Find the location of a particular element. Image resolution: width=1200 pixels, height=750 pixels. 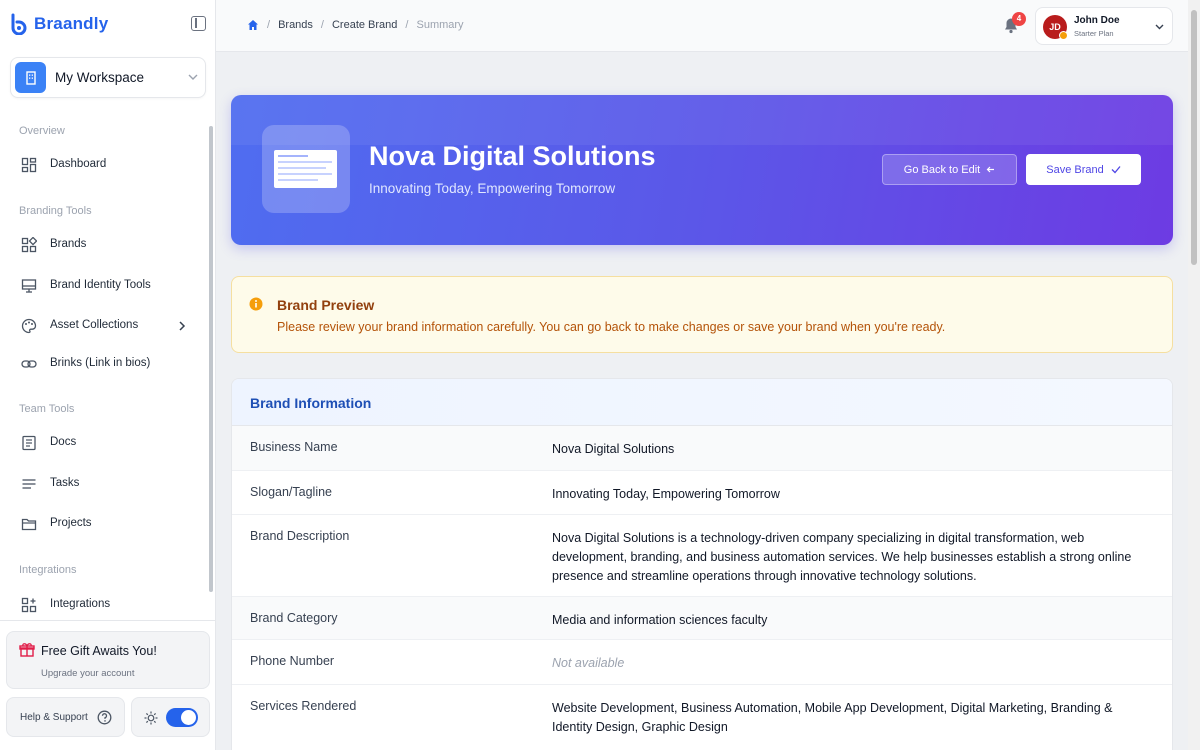

brand-row: Braandly is located at coordinates (108, 24).